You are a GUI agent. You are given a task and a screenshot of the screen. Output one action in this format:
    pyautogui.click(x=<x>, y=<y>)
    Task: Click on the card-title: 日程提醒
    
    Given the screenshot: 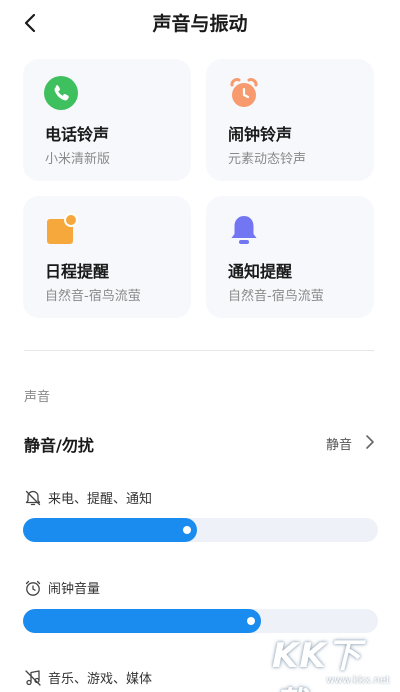 What is the action you would take?
    pyautogui.click(x=77, y=271)
    